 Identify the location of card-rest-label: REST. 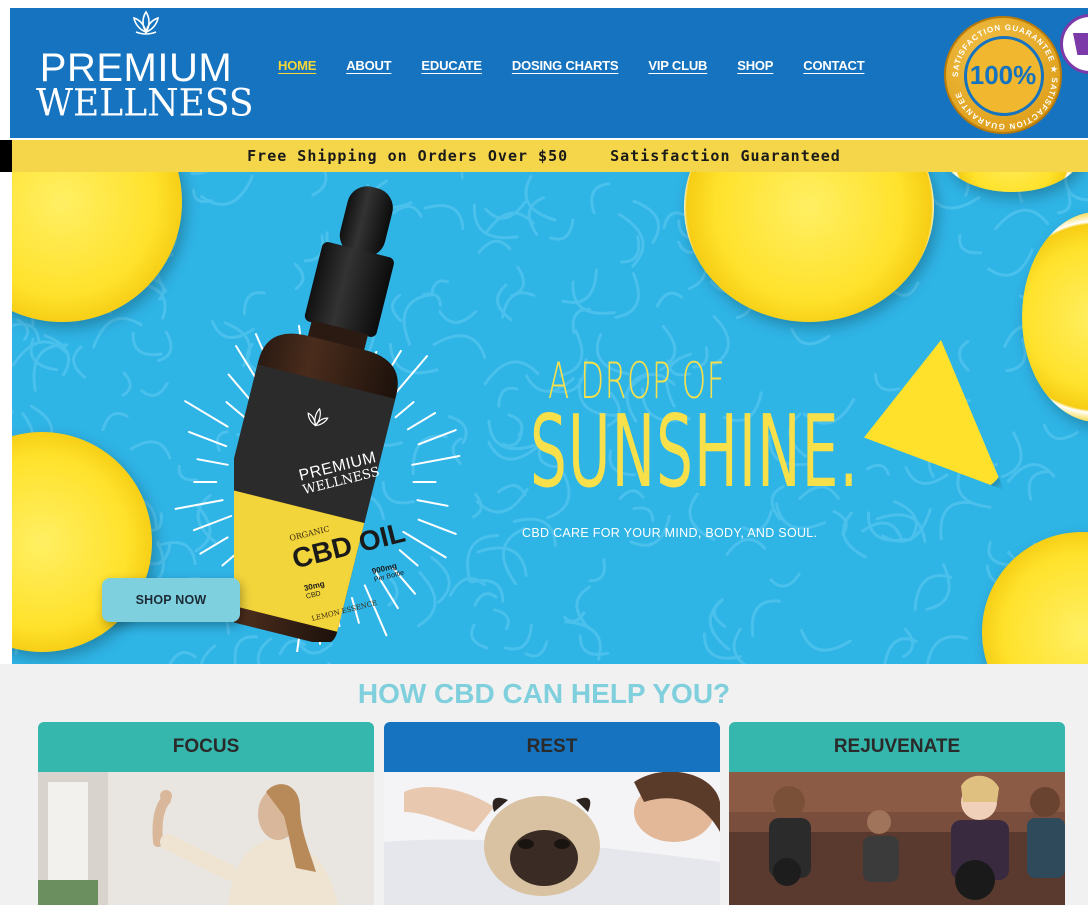
(552, 746).